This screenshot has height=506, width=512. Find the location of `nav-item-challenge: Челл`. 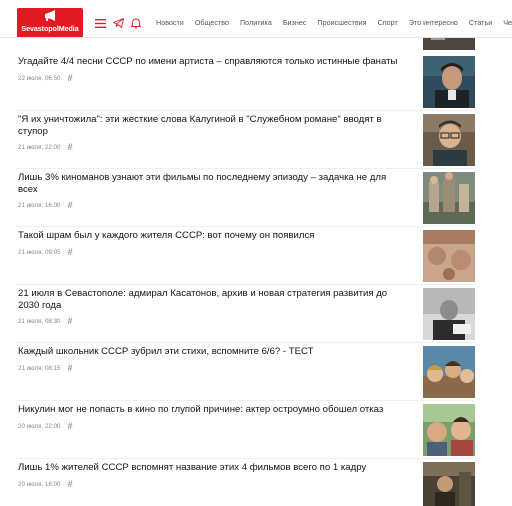

nav-item-challenge: Челл is located at coordinates (507, 22).